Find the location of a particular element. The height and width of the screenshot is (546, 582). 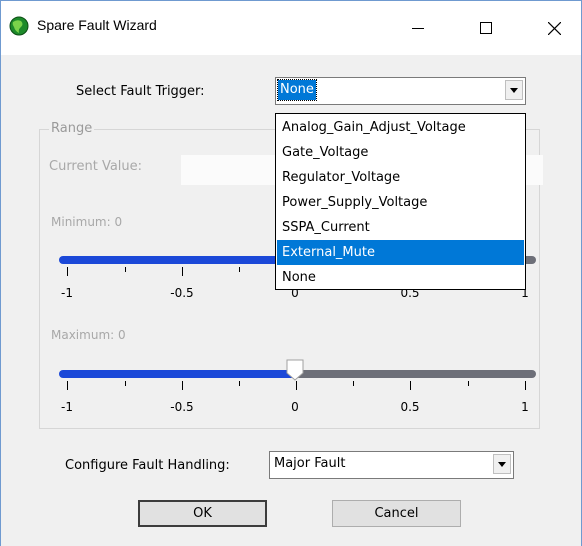

current-value-label: Current Value: is located at coordinates (96, 166).